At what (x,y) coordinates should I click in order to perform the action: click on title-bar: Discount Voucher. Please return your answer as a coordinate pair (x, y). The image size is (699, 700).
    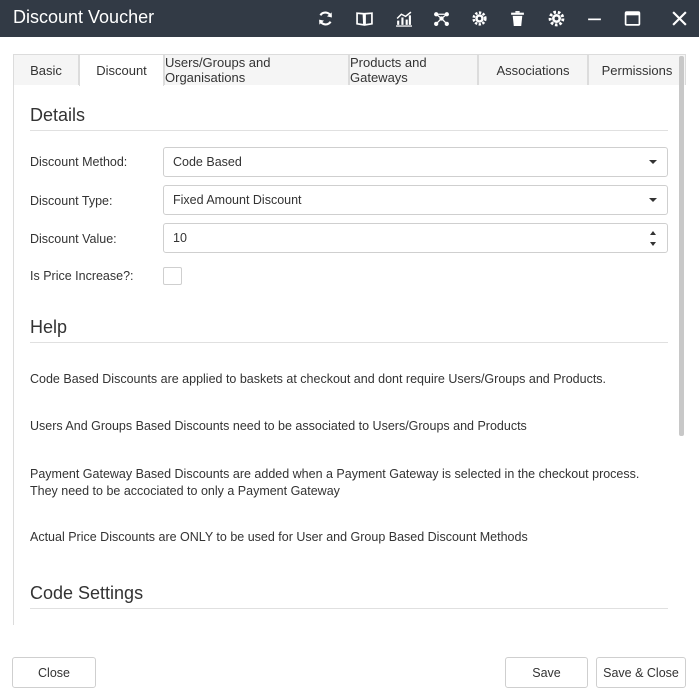
    Looking at the image, I should click on (349, 18).